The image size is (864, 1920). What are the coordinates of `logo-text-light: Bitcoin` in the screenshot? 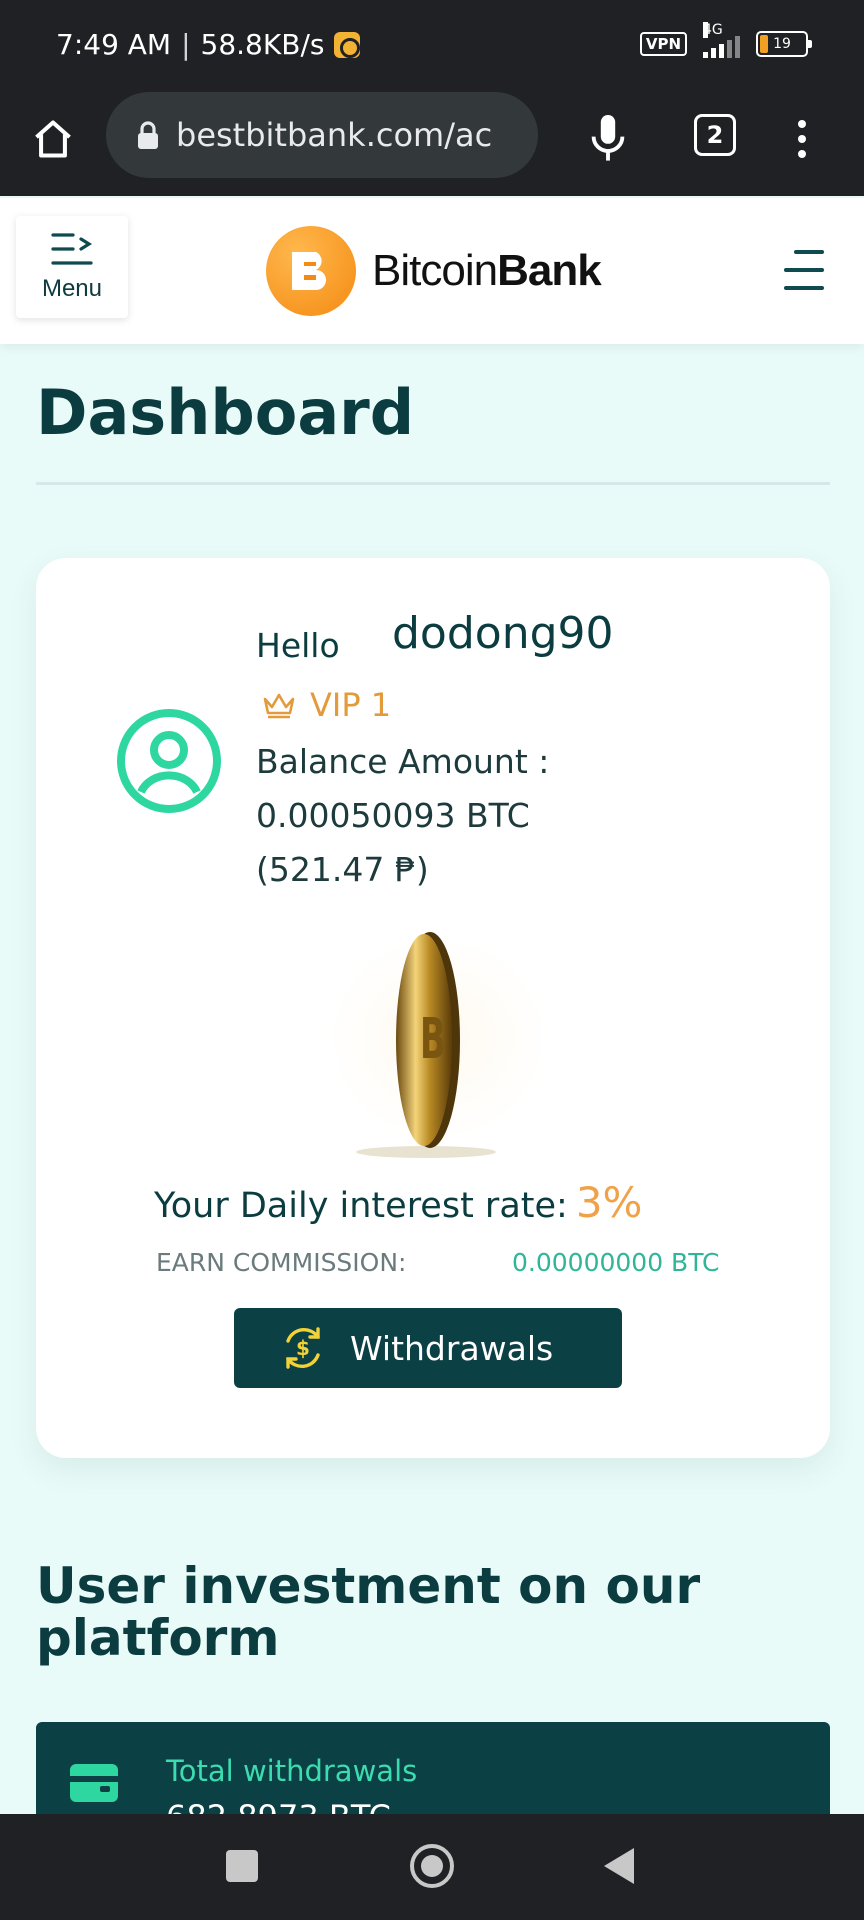 It's located at (435, 270).